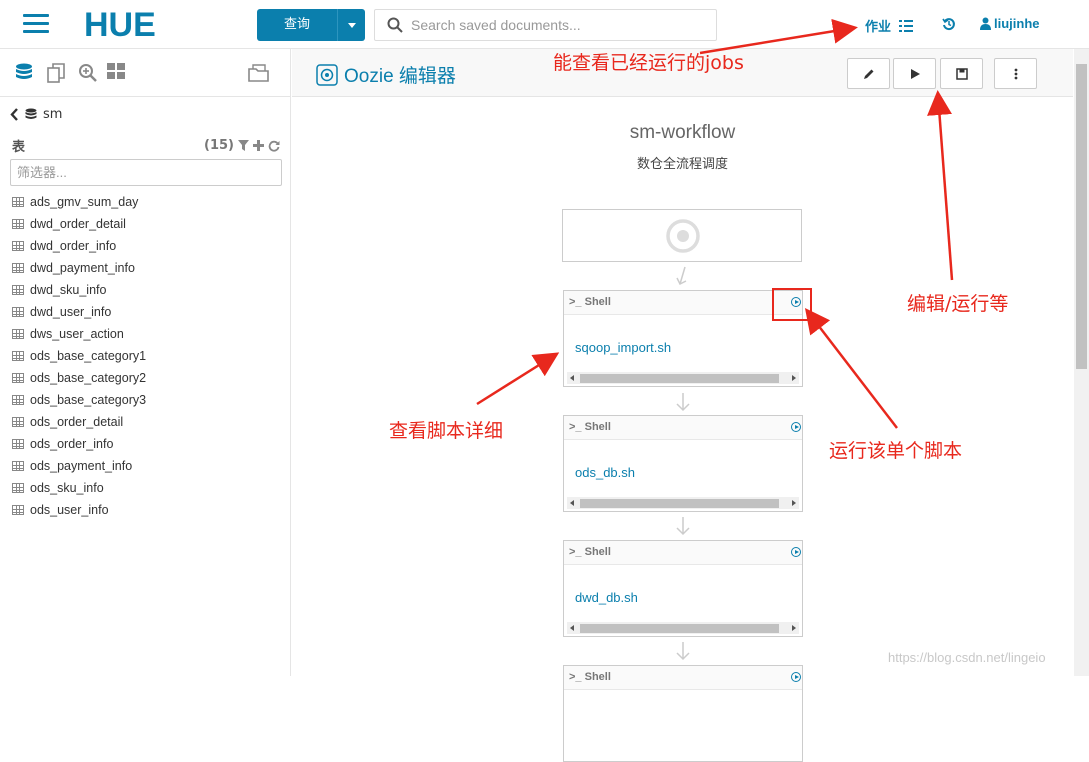  Describe the element at coordinates (258, 145) in the screenshot. I see `add-icon` at that location.